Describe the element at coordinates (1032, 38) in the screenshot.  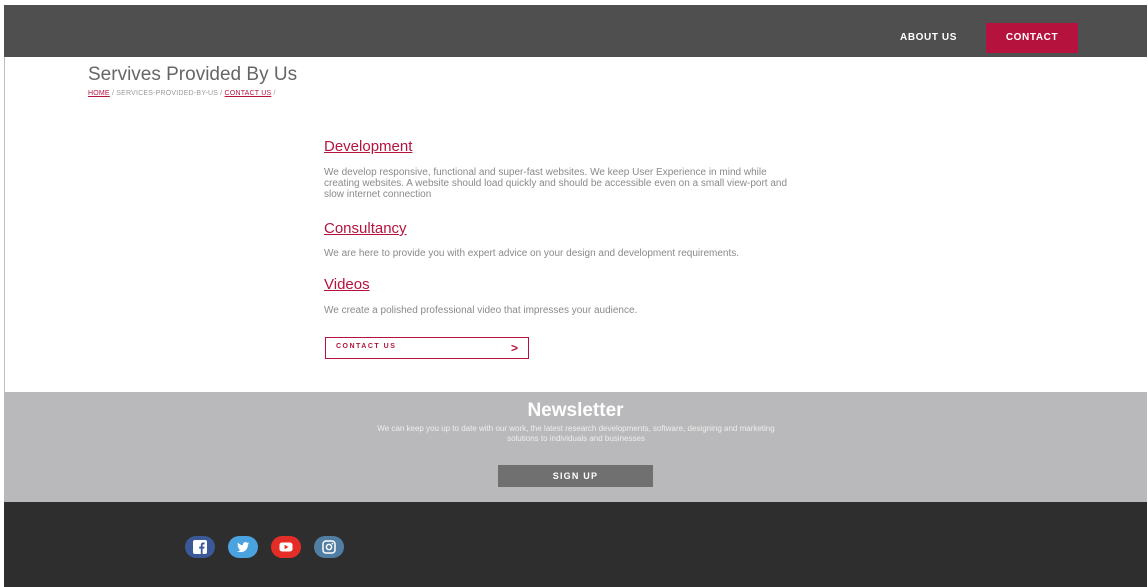
I see `nav-contact: CONTACT` at that location.